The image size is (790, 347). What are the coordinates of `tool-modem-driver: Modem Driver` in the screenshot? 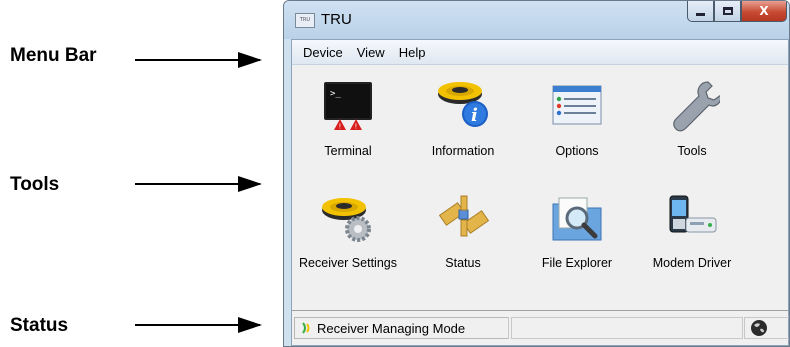 It's located at (692, 226).